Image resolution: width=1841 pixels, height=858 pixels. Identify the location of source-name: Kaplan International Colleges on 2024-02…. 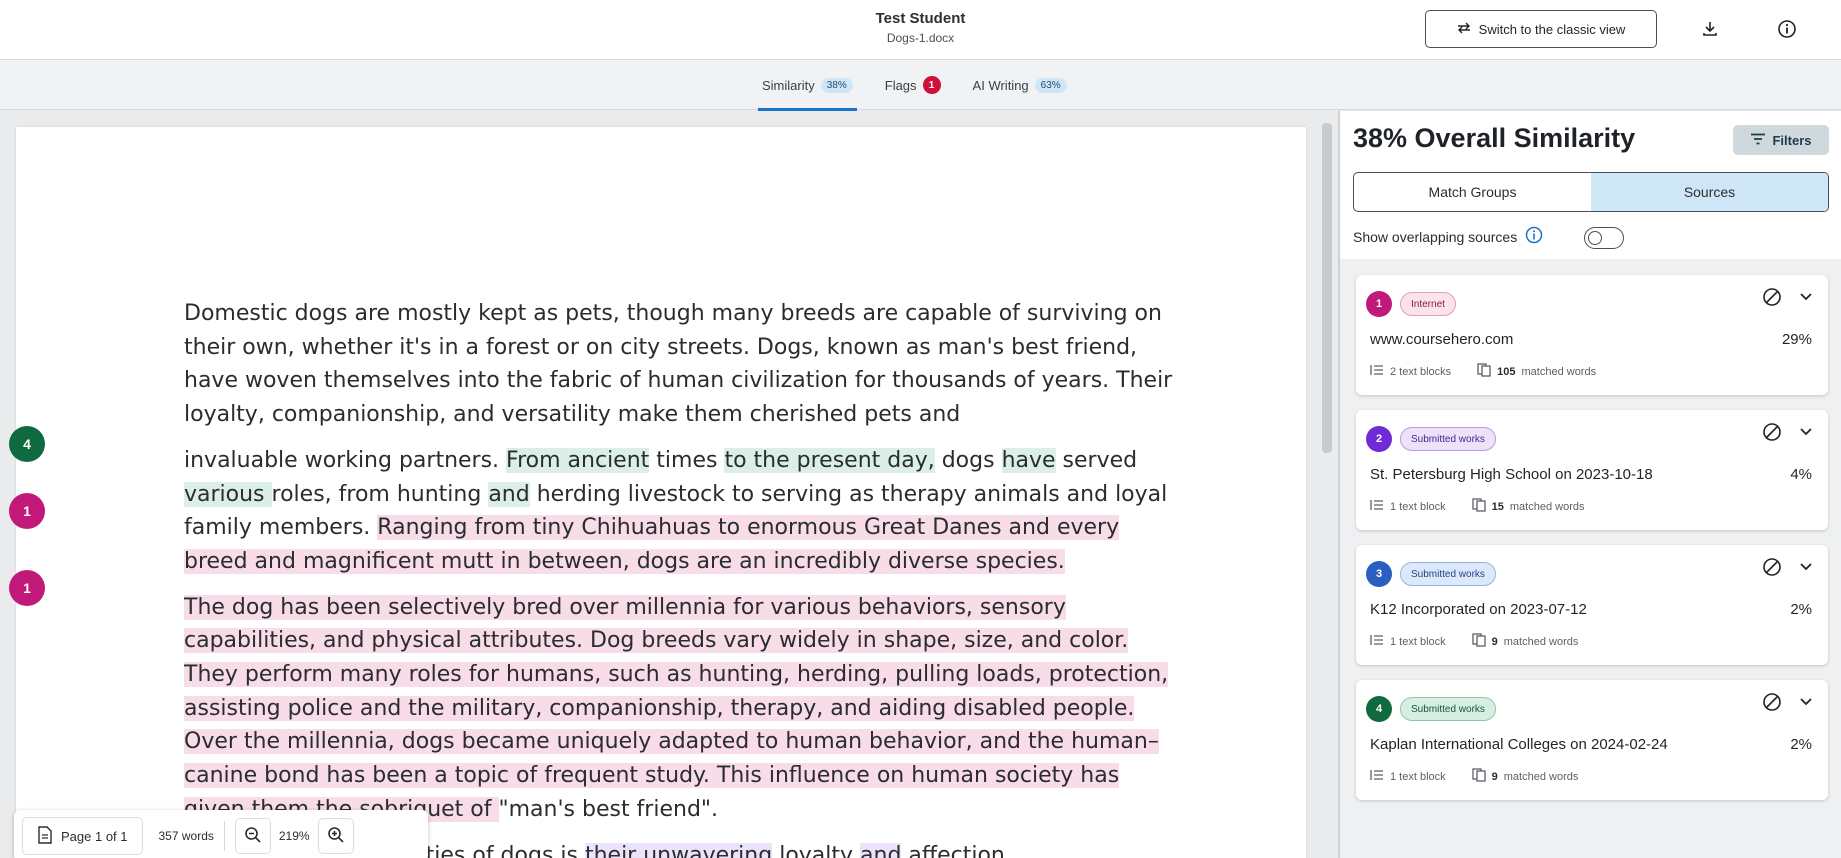
(1519, 744).